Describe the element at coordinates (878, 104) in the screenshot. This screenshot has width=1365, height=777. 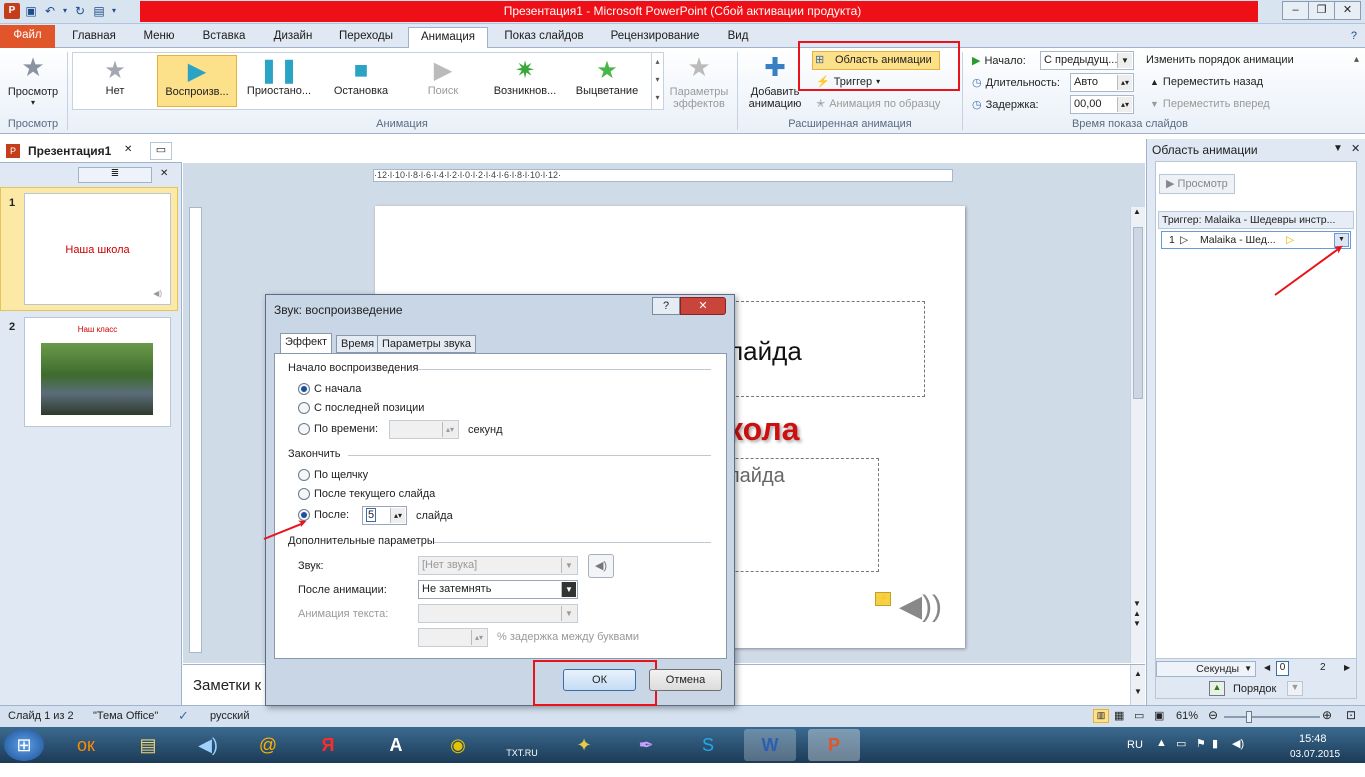
I see `animation-painter-button: ✭ Анимация по образцу` at that location.